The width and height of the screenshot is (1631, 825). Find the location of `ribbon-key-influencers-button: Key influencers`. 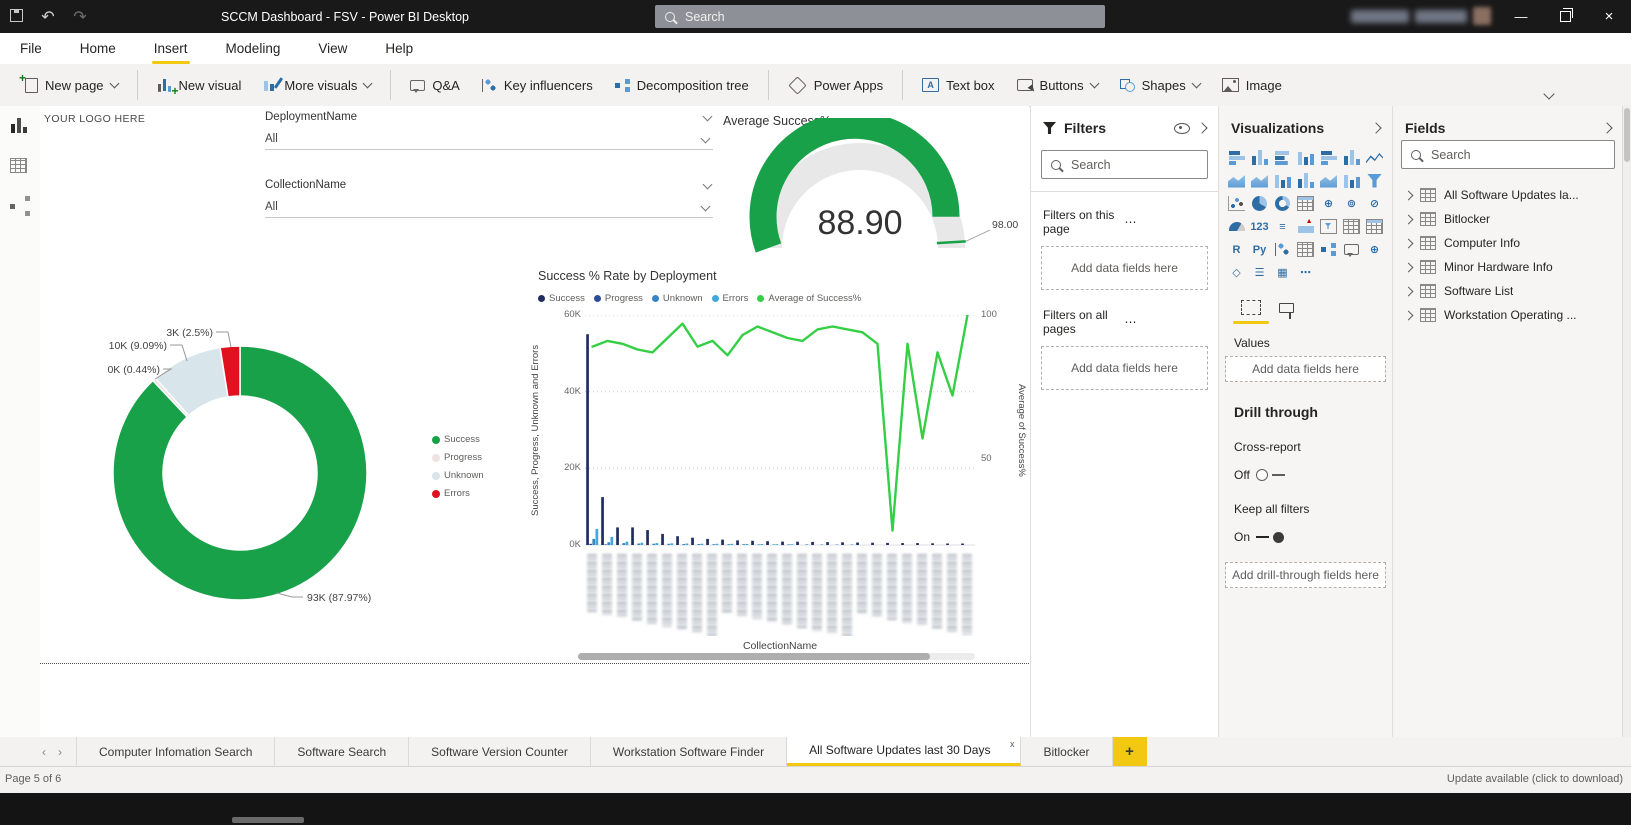

ribbon-key-influencers-button: Key influencers is located at coordinates (537, 85).